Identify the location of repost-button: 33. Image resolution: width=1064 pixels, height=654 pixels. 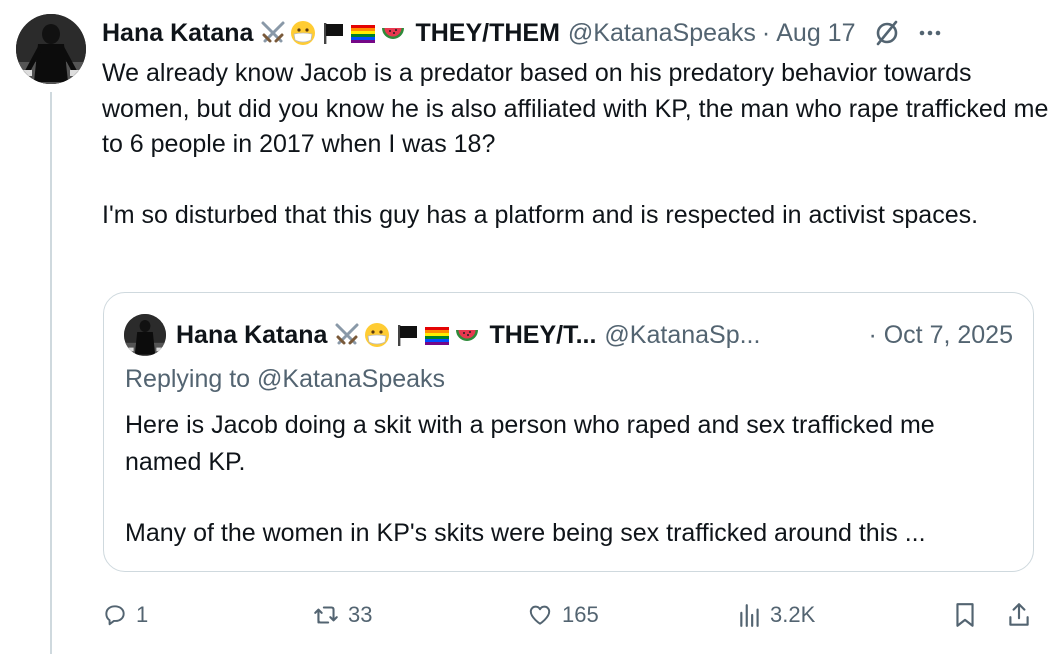
(342, 615).